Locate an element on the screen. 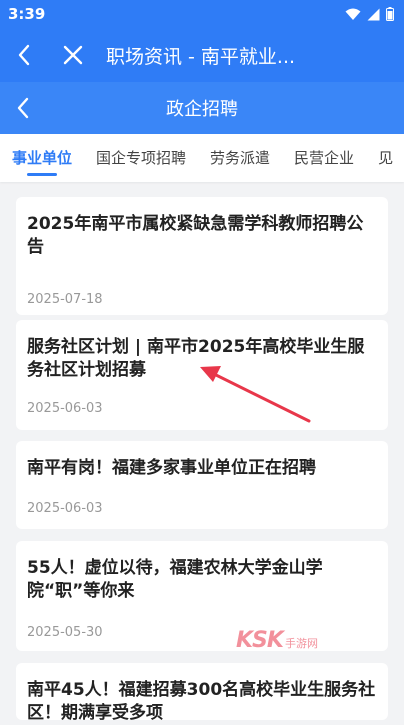 The width and height of the screenshot is (404, 725). browser-back-button is located at coordinates (24, 55).